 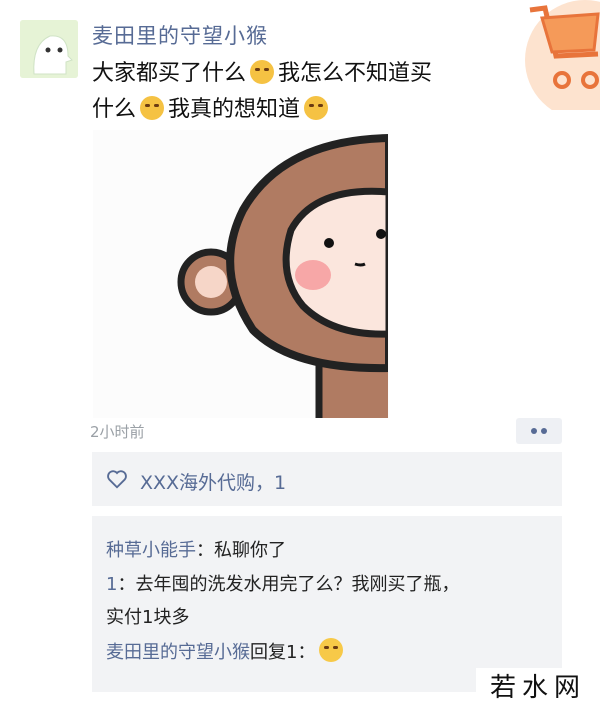 What do you see at coordinates (297, 584) in the screenshot?
I see `comment-text: 去年囤的洗发水用完了么？我刚买了瓶，` at bounding box center [297, 584].